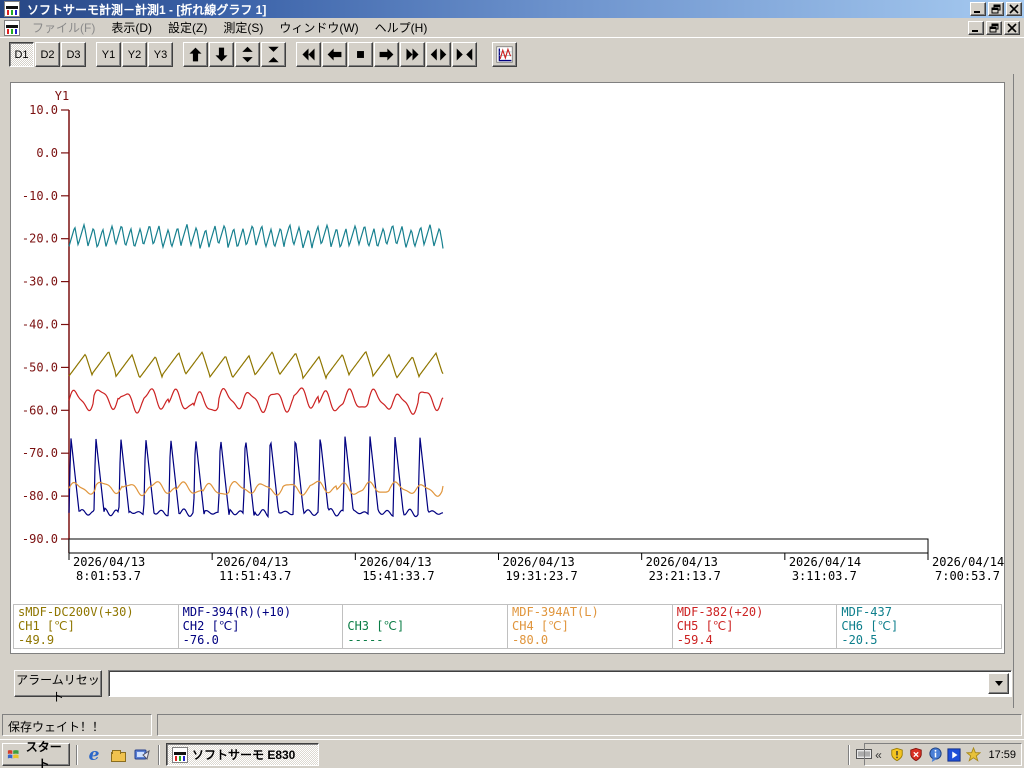 This screenshot has width=1024, height=768. Describe the element at coordinates (968, 562) in the screenshot. I see `x-tick-date: 2026/04/14` at that location.